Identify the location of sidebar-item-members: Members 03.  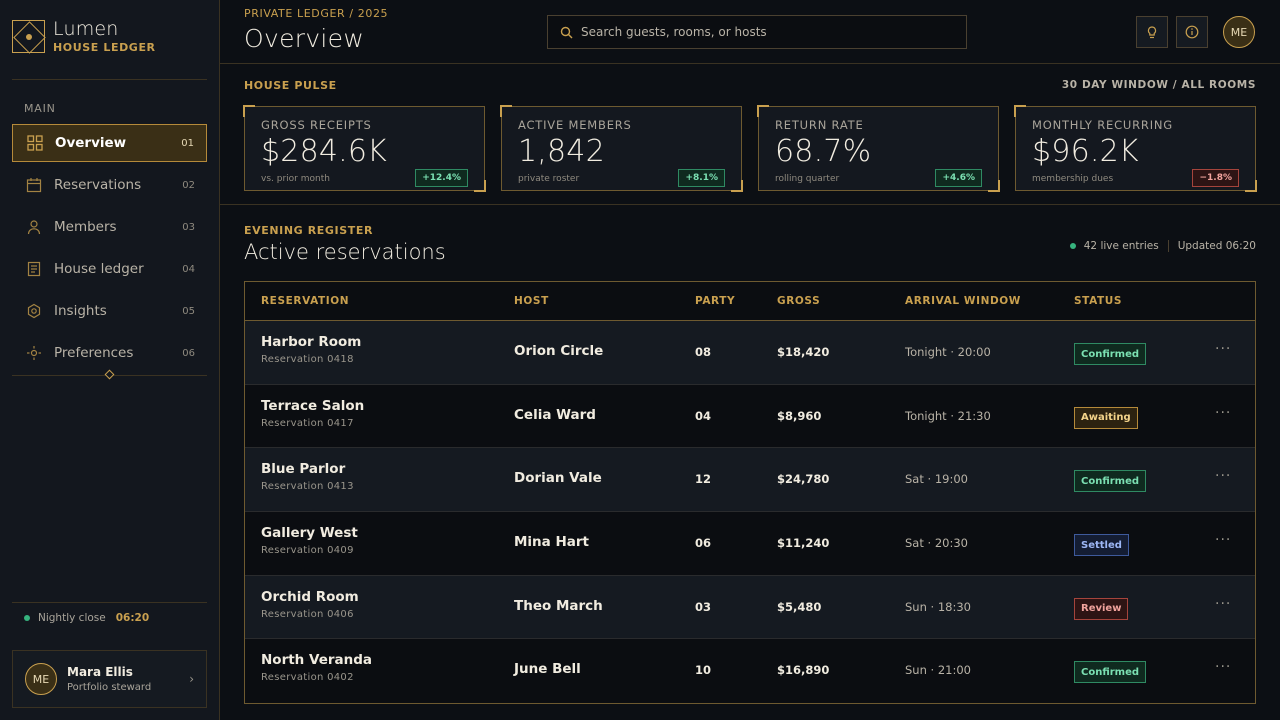
(109, 227).